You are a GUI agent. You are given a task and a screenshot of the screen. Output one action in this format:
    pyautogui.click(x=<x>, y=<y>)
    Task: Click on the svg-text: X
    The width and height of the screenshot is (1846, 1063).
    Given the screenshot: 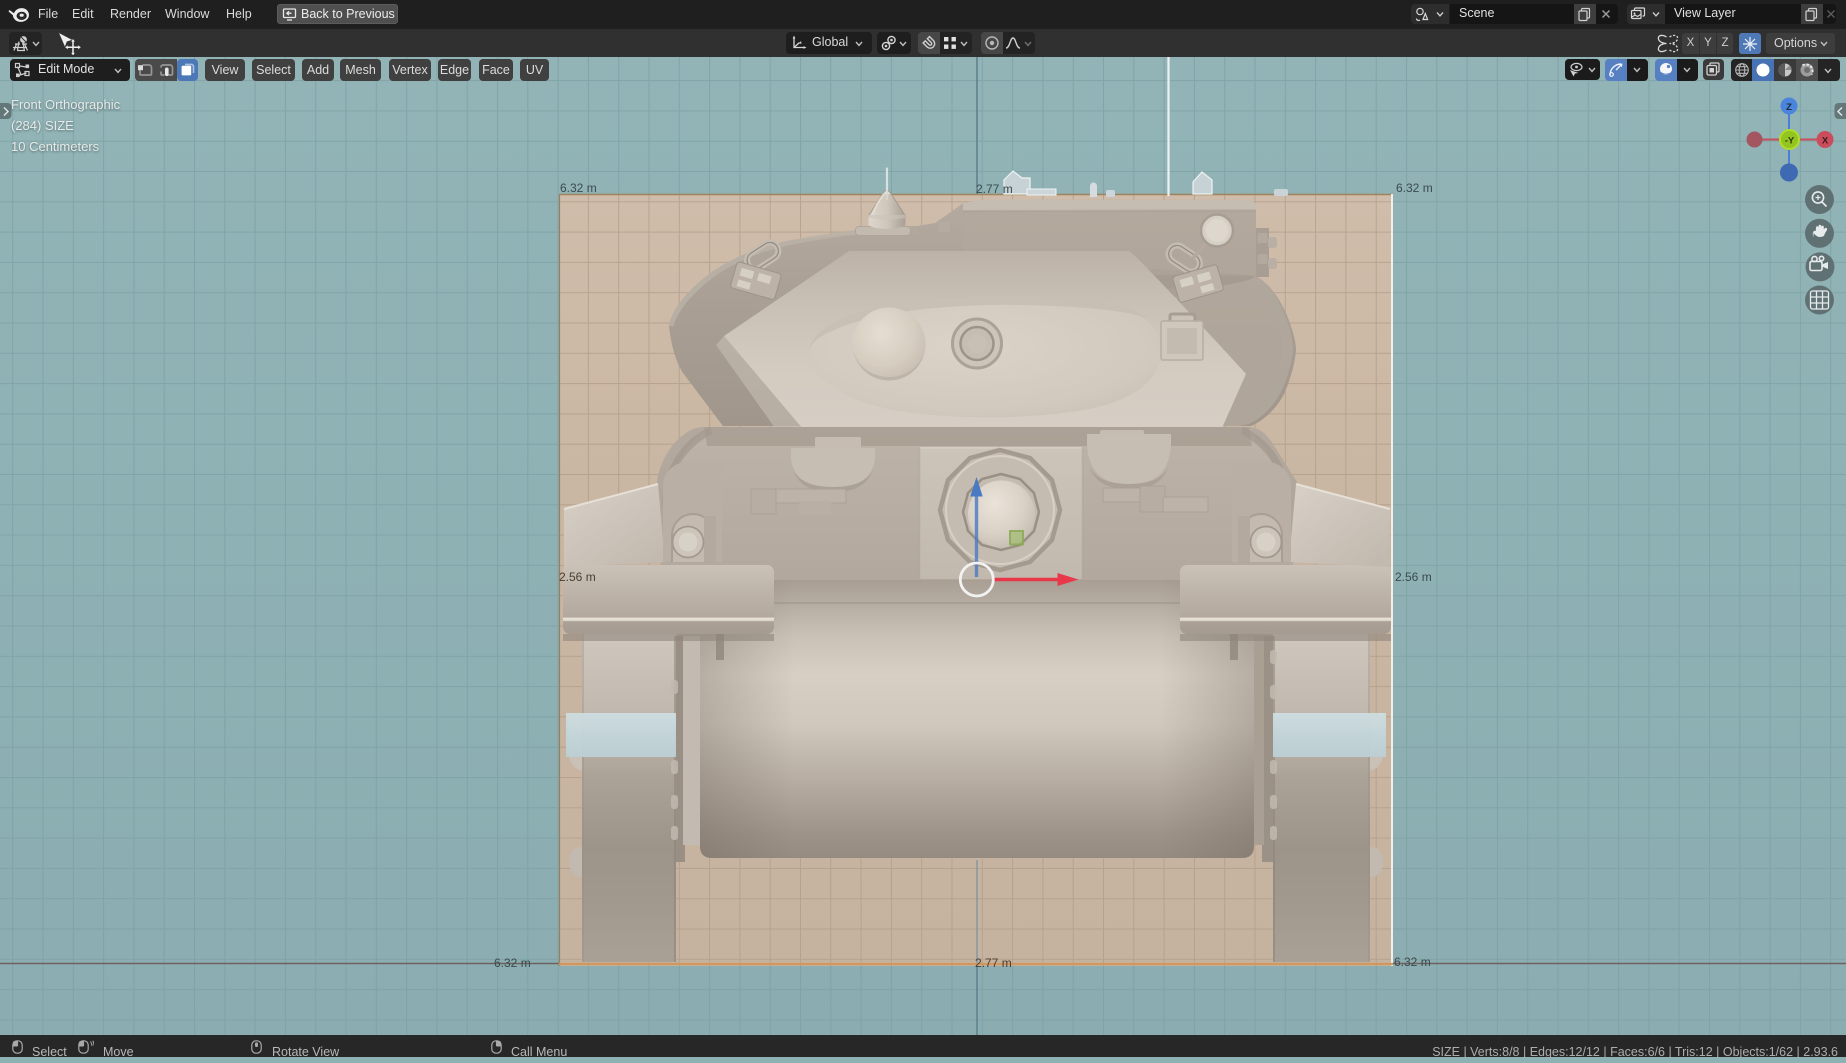 What is the action you would take?
    pyautogui.click(x=1825, y=141)
    